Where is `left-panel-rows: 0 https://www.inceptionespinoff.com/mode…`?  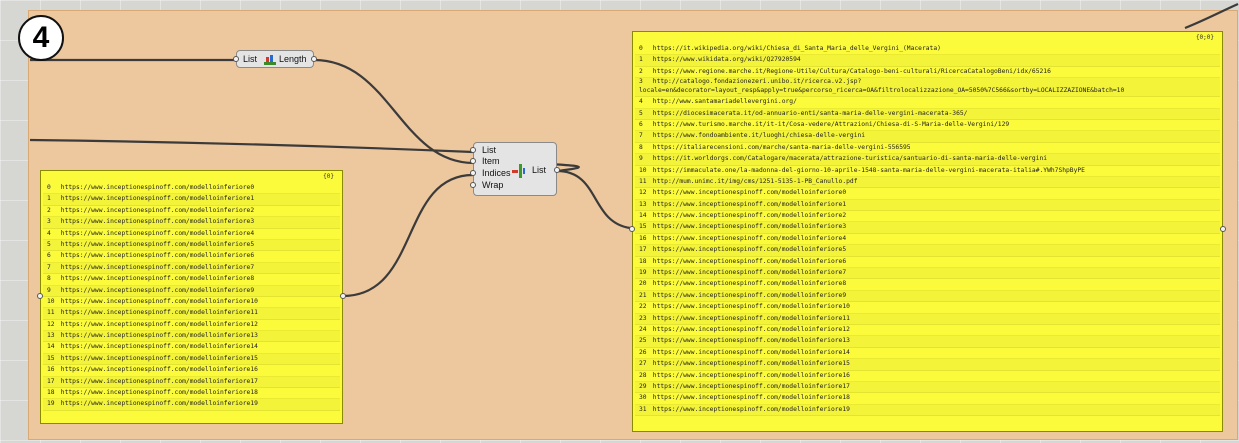
left-panel-rows: 0 https://www.inceptionespinoff.com/mode… is located at coordinates (191, 297).